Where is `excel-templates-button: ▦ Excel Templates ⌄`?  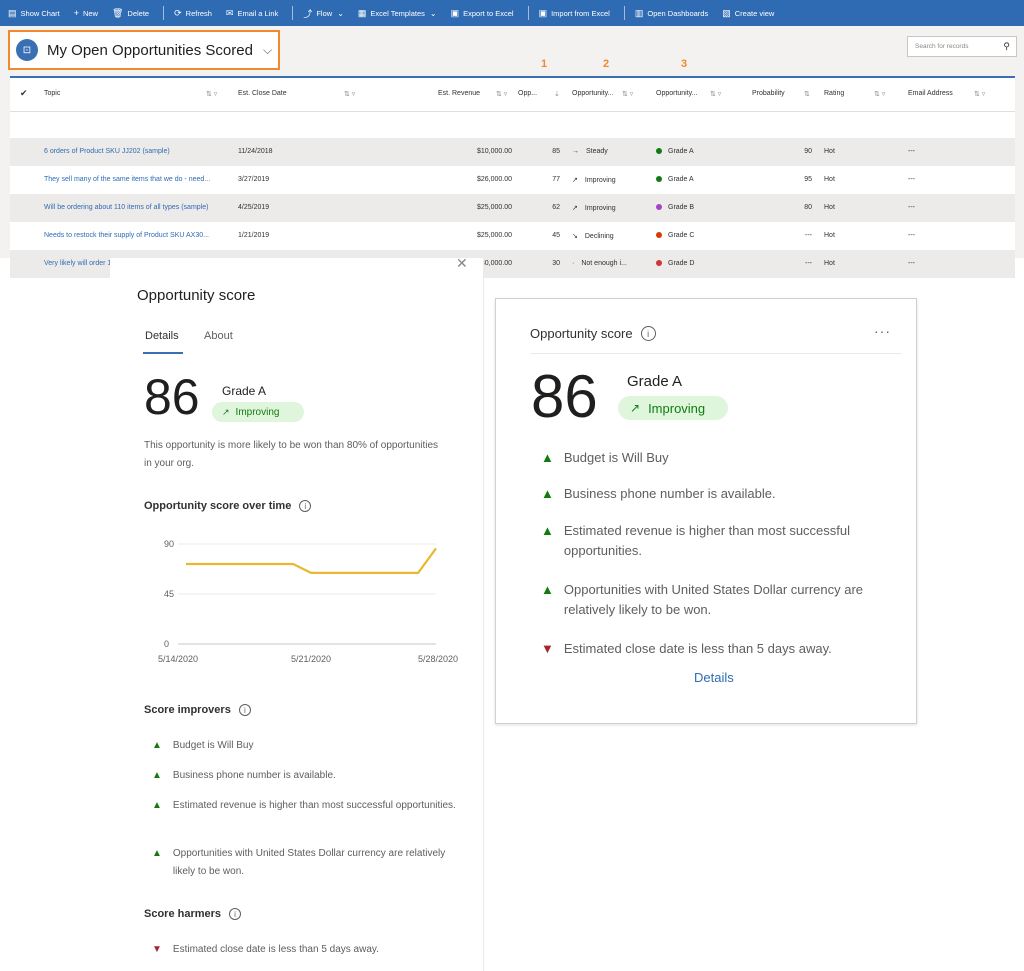 excel-templates-button: ▦ Excel Templates ⌄ is located at coordinates (397, 13).